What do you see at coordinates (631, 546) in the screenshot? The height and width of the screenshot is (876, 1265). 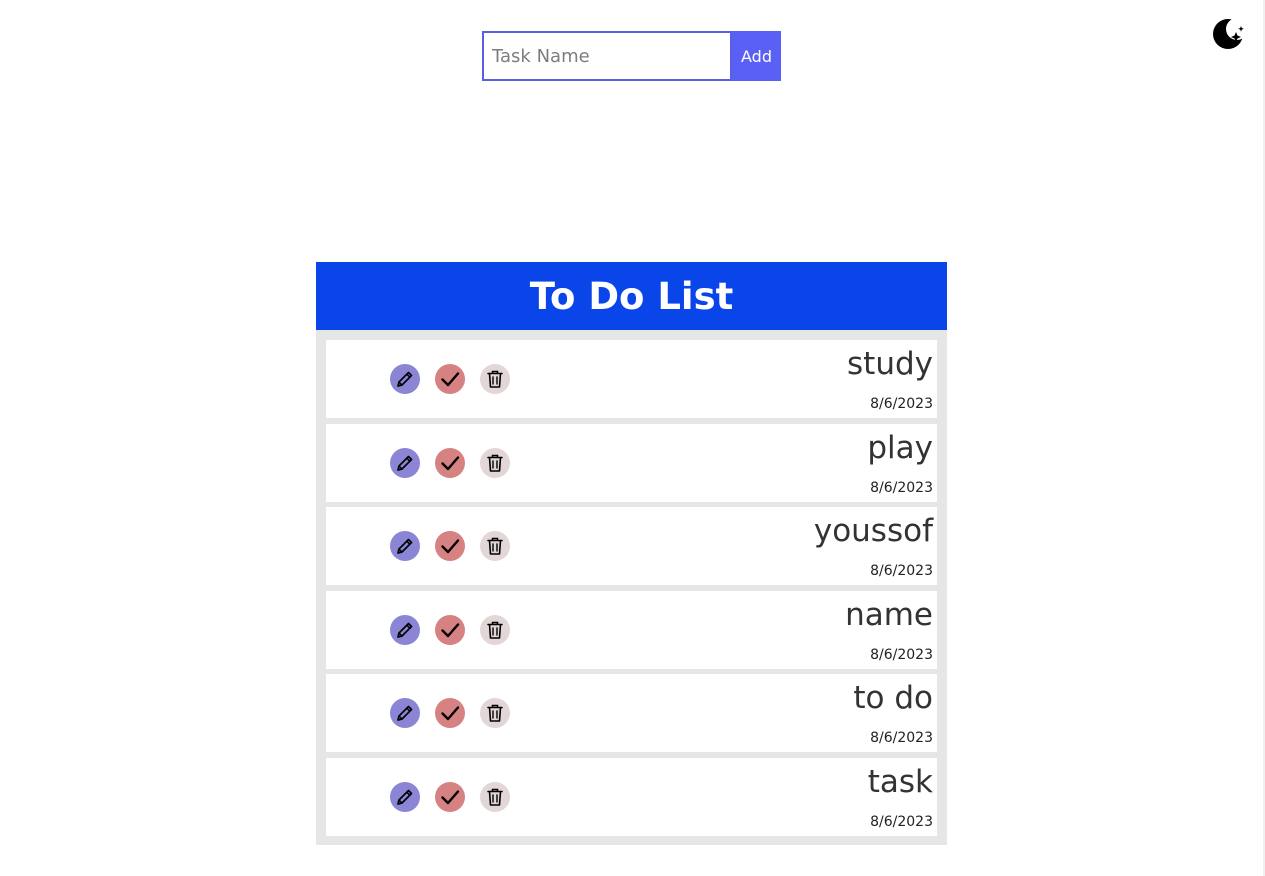 I see `todo-item: youssof 8/6/2023` at bounding box center [631, 546].